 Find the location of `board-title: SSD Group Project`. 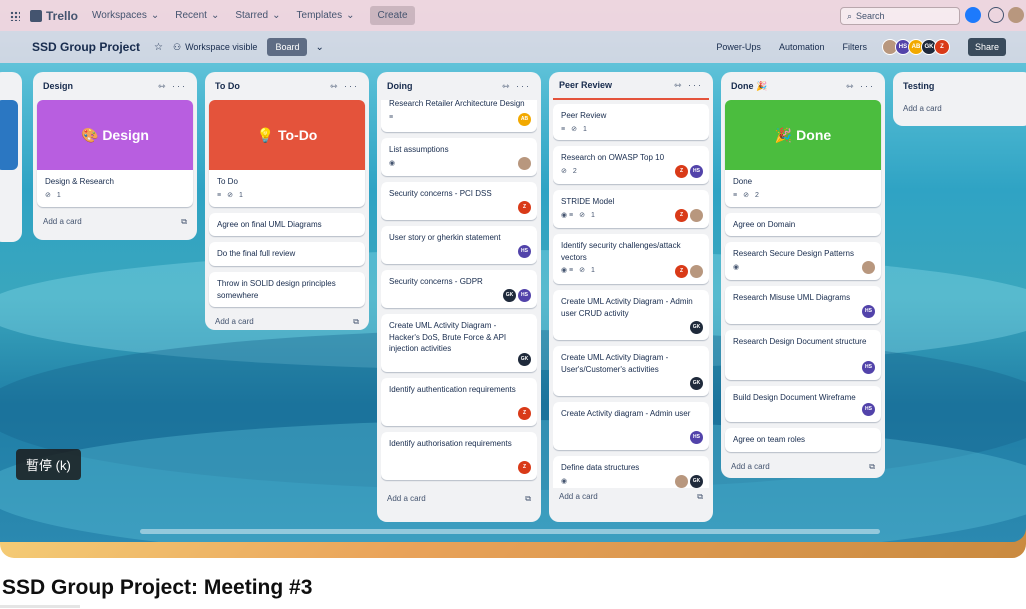

board-title: SSD Group Project is located at coordinates (86, 47).